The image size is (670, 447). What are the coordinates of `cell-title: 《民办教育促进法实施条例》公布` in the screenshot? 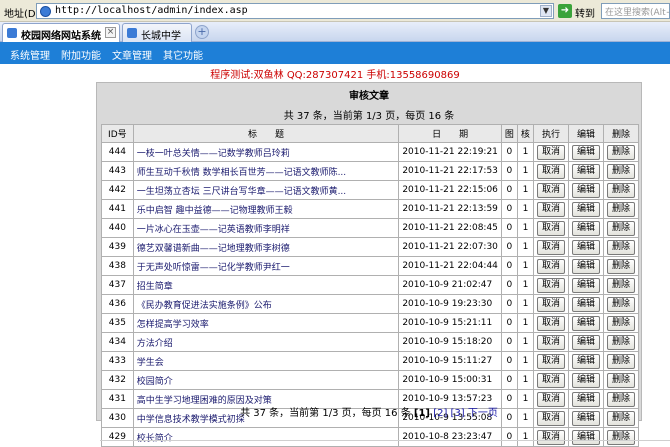 It's located at (204, 306).